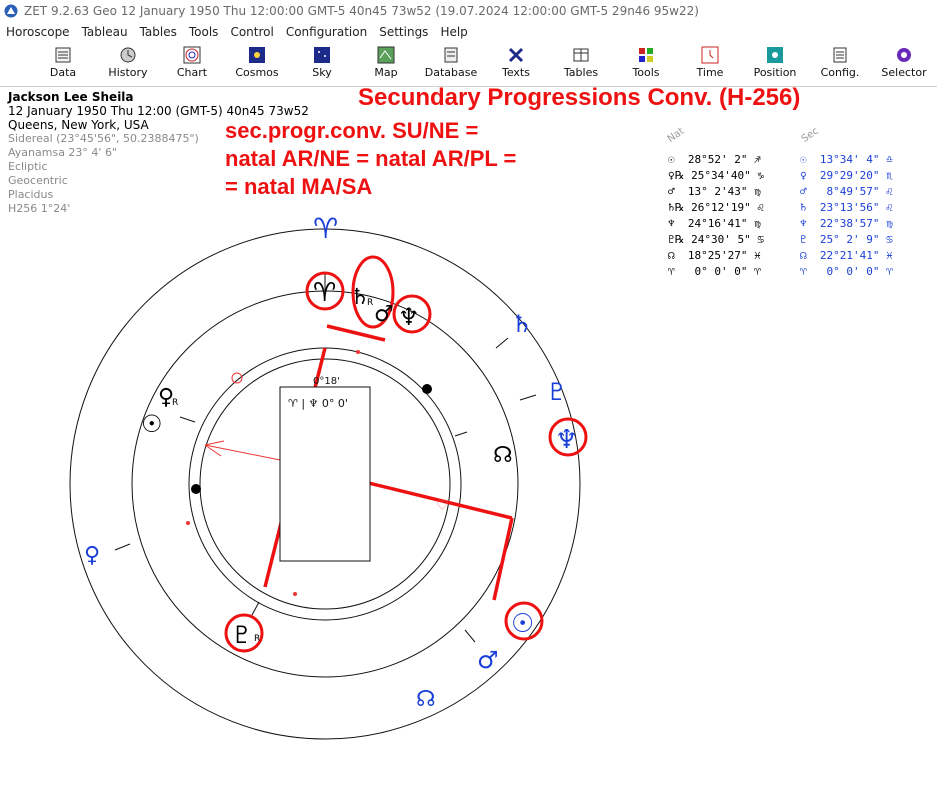  Describe the element at coordinates (242, 635) in the screenshot. I see `pluto-glyph: ♇` at that location.